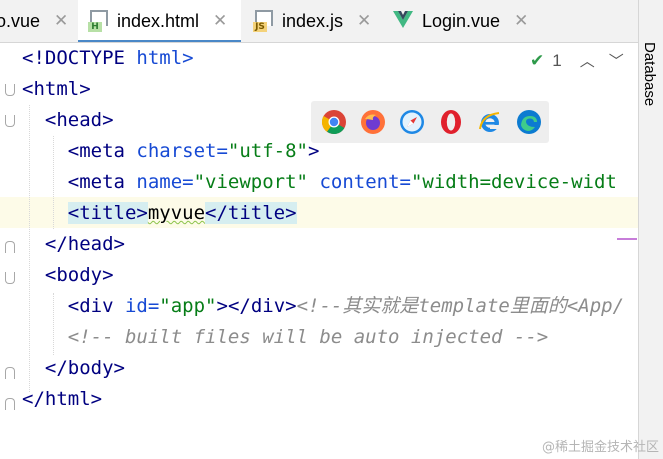 This screenshot has height=459, width=663. Describe the element at coordinates (267, 151) in the screenshot. I see `attr-value: "utf-8"` at that location.